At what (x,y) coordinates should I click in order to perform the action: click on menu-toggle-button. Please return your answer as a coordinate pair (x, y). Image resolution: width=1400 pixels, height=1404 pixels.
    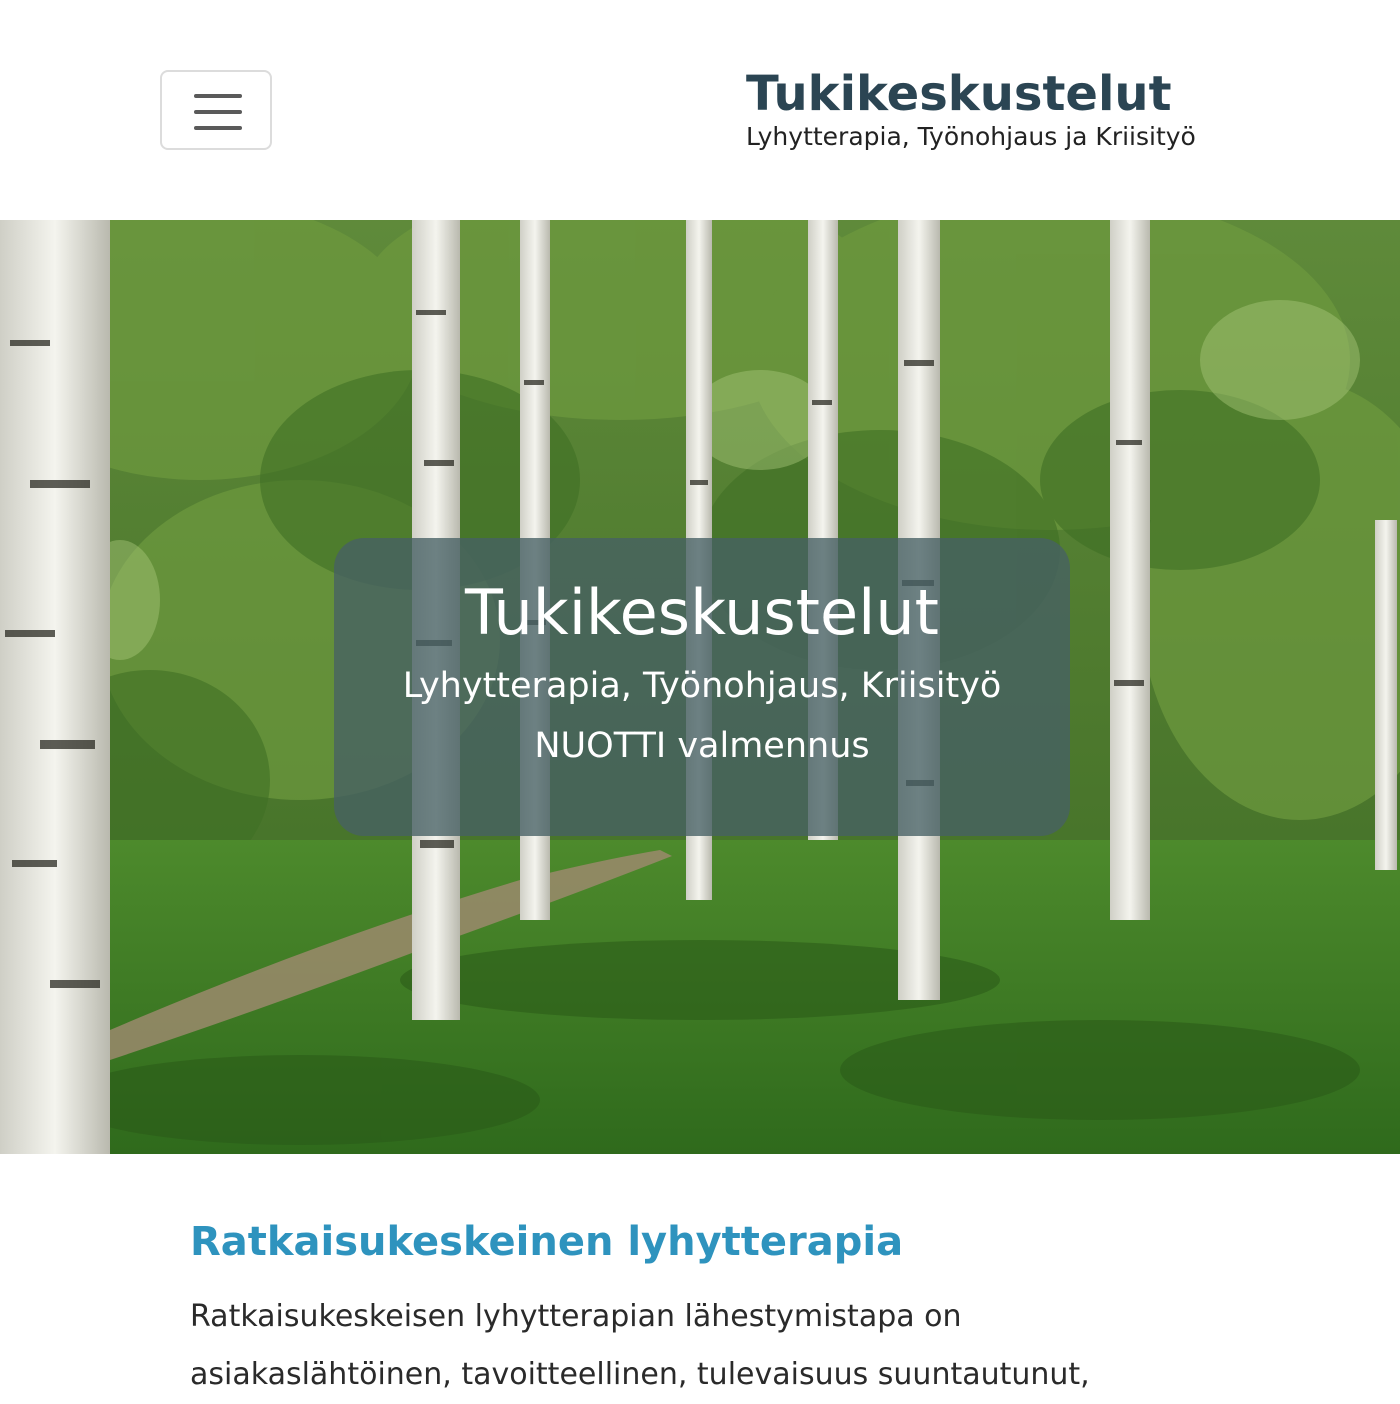
    Looking at the image, I should click on (216, 110).